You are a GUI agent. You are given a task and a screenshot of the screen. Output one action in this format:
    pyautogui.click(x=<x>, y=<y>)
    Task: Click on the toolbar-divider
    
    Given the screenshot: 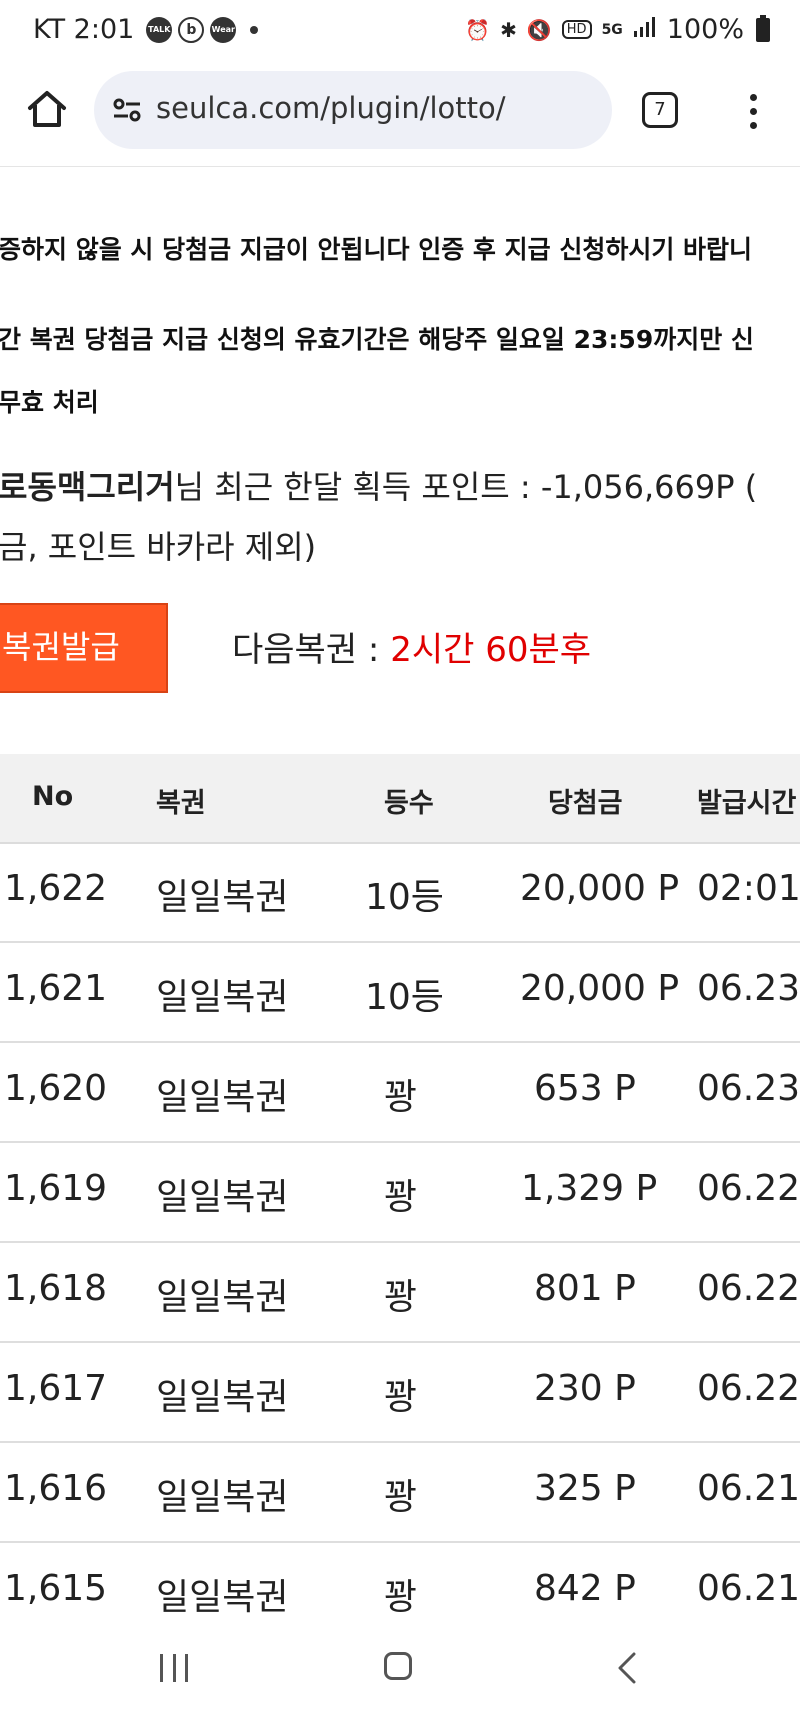 What is the action you would take?
    pyautogui.click(x=400, y=166)
    